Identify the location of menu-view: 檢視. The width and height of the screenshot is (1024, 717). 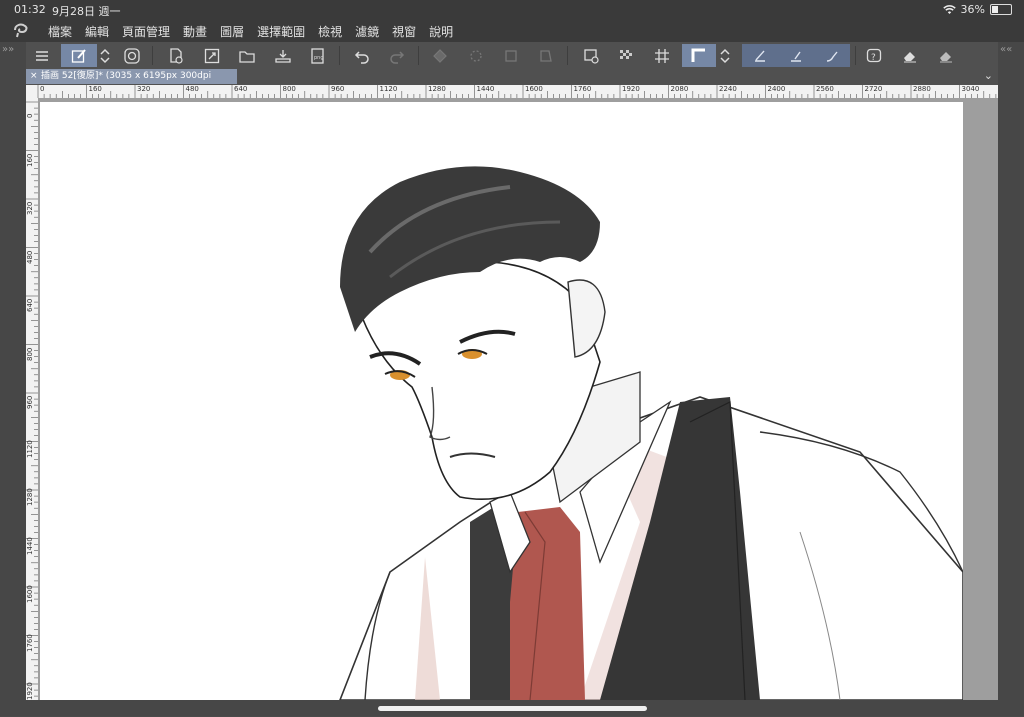
(330, 31).